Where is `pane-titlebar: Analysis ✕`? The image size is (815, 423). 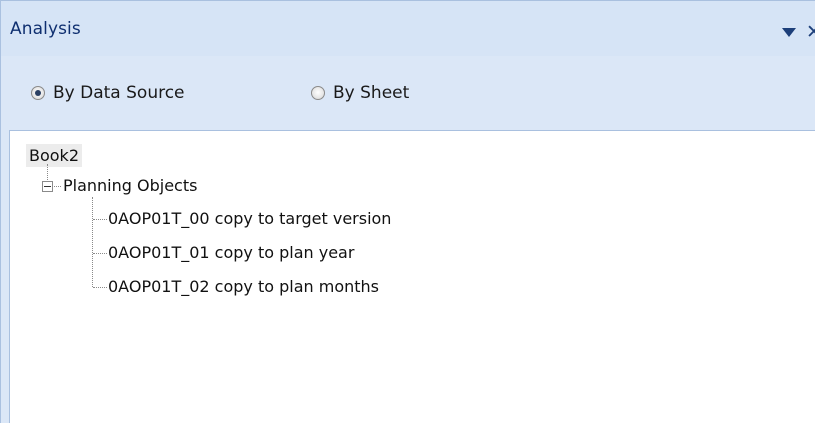 pane-titlebar: Analysis ✕ is located at coordinates (408, 28).